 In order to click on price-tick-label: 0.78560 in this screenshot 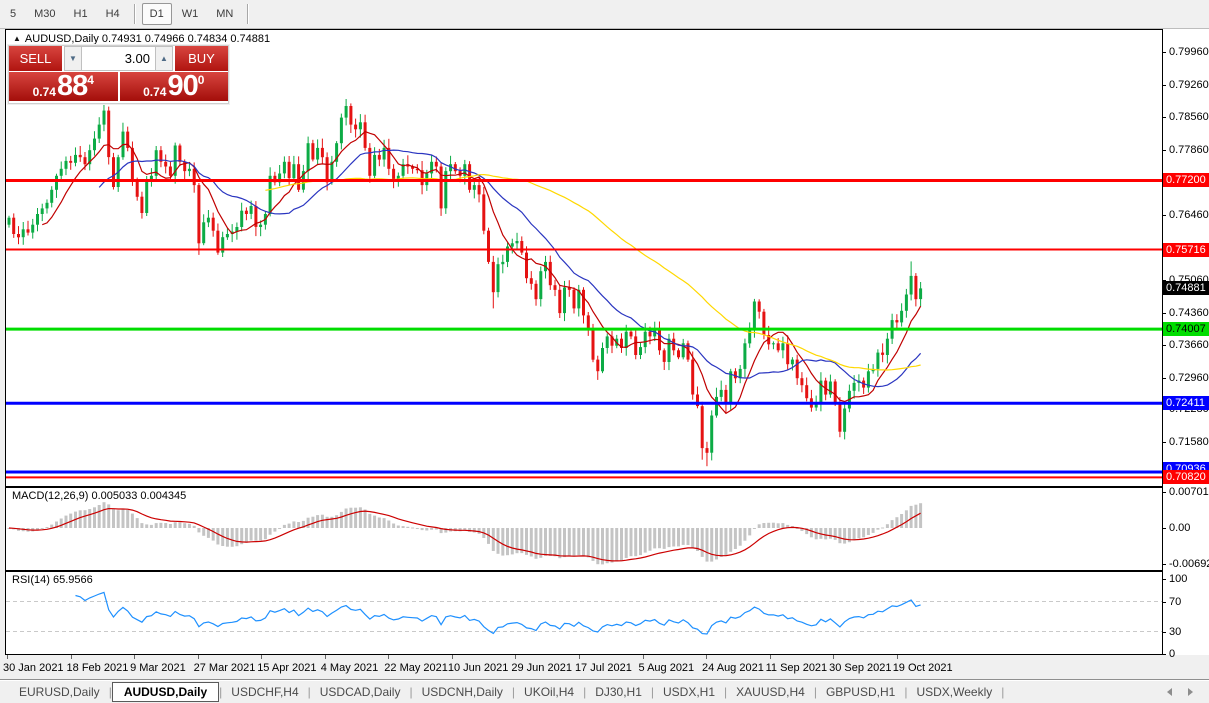, I will do `click(1189, 117)`.